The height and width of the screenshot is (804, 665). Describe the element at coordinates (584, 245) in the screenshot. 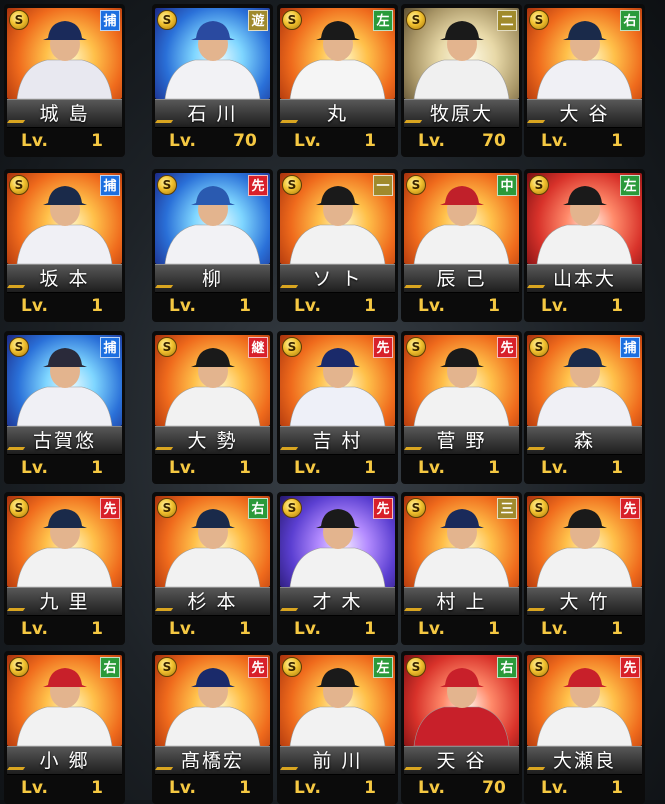

I see `player-card: S 左 山本大 Lv. 1` at that location.